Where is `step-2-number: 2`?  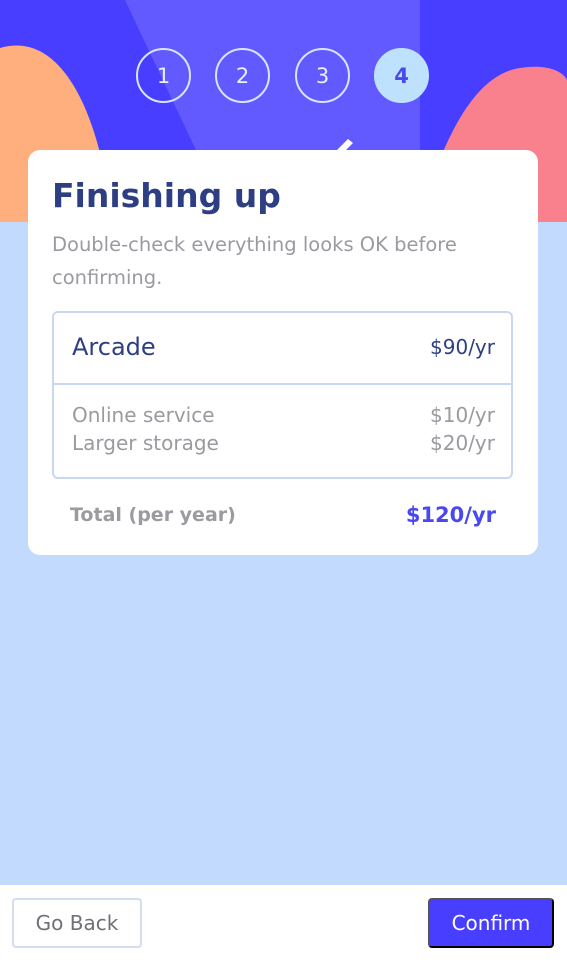 step-2-number: 2 is located at coordinates (242, 75).